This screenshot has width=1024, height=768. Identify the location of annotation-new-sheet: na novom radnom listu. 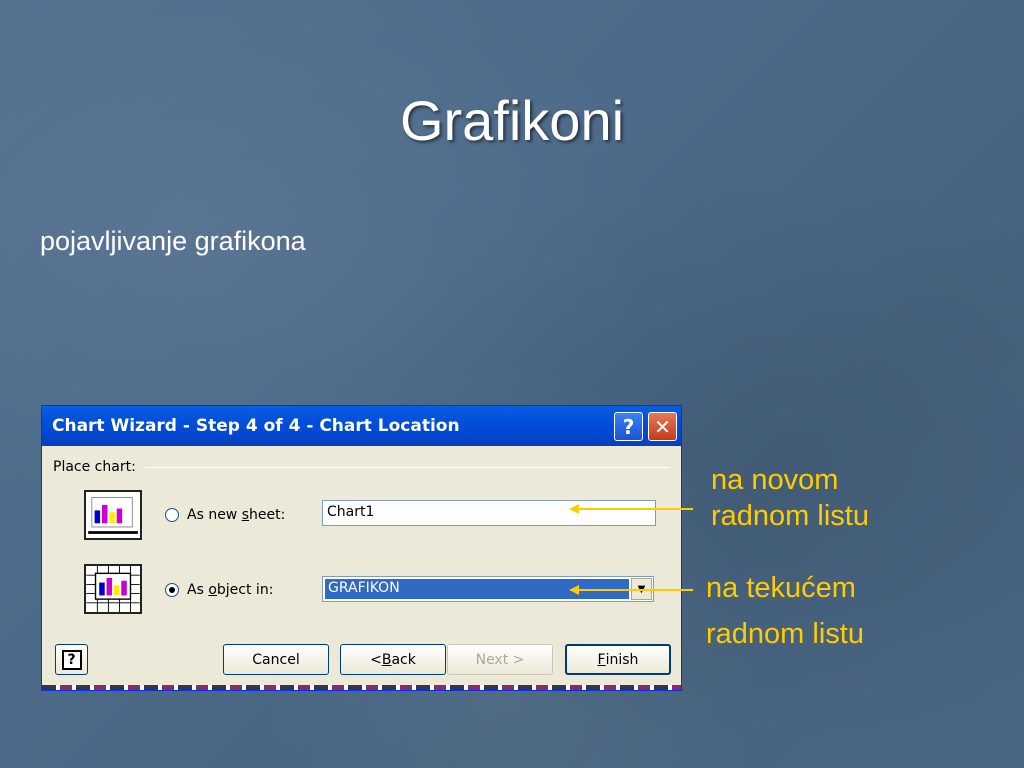
(790, 498).